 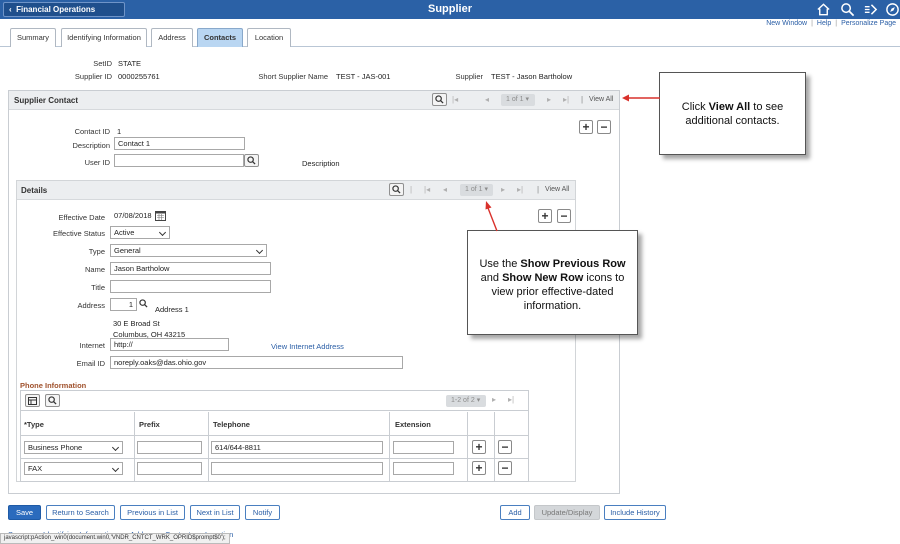 I want to click on return-to-search-button: Return to Search, so click(x=80, y=512).